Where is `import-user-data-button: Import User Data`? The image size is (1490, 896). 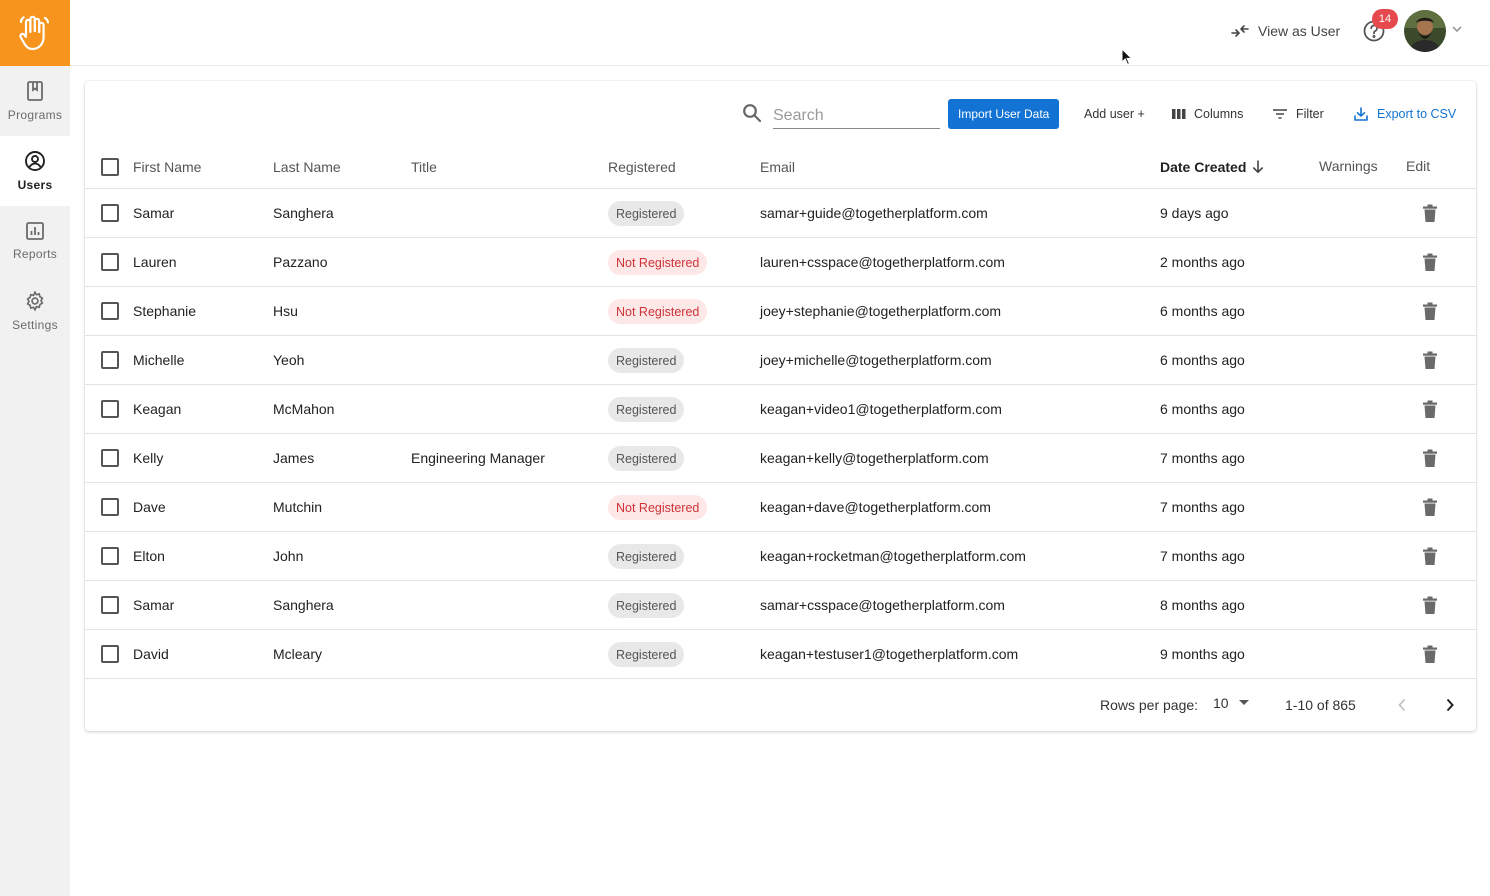
import-user-data-button: Import User Data is located at coordinates (1004, 114).